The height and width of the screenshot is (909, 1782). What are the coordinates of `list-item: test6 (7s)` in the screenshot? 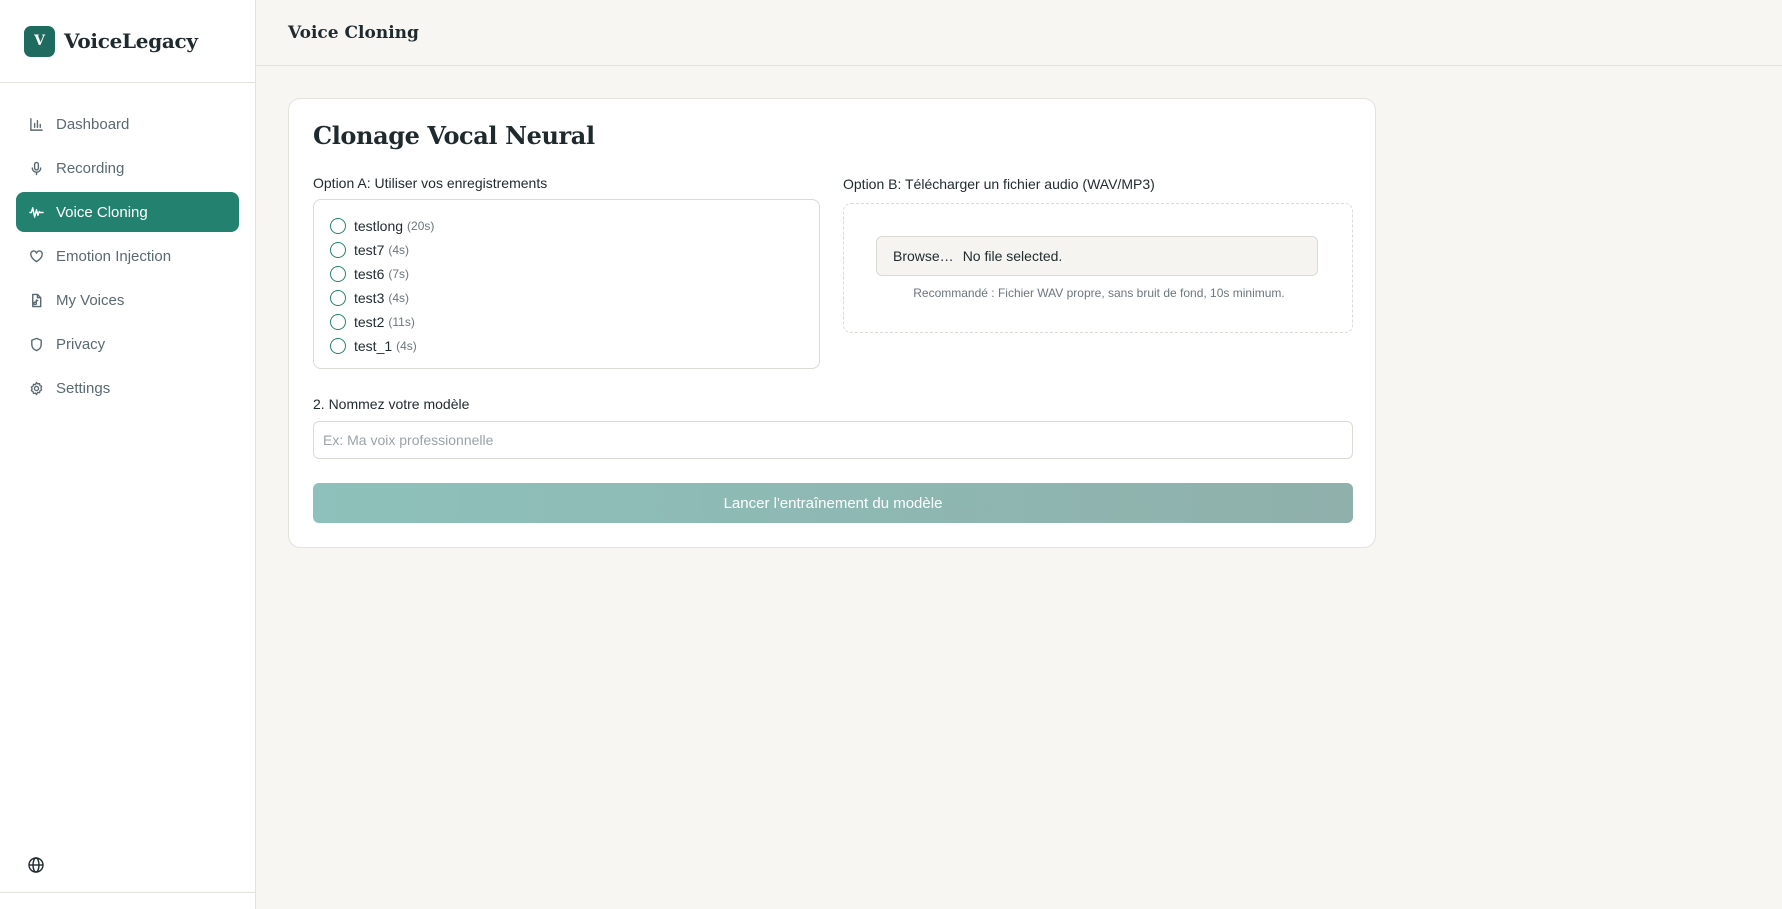 It's located at (566, 274).